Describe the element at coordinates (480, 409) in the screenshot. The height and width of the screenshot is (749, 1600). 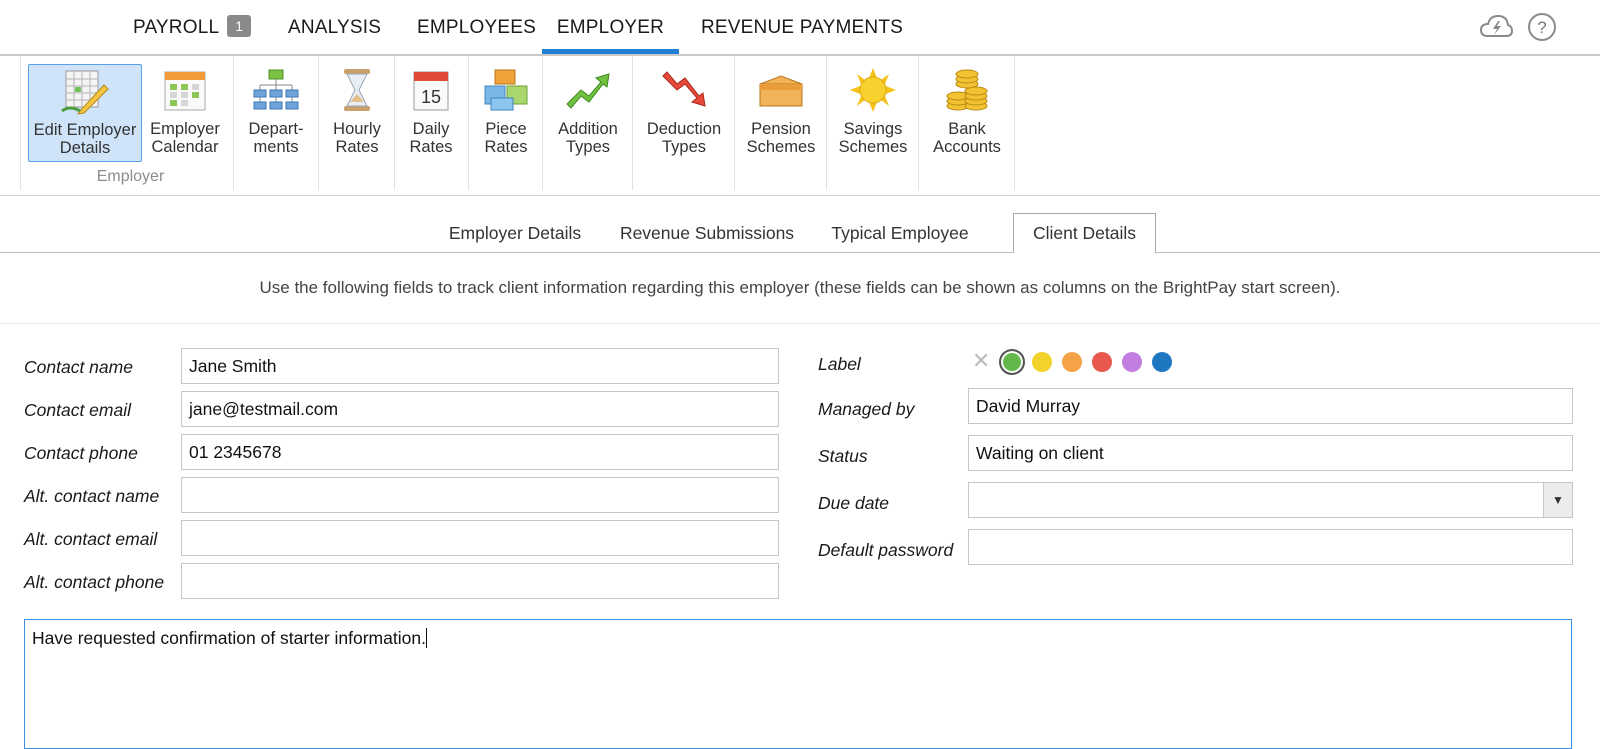
I see `contact-email-field: jane@testmail.com` at that location.